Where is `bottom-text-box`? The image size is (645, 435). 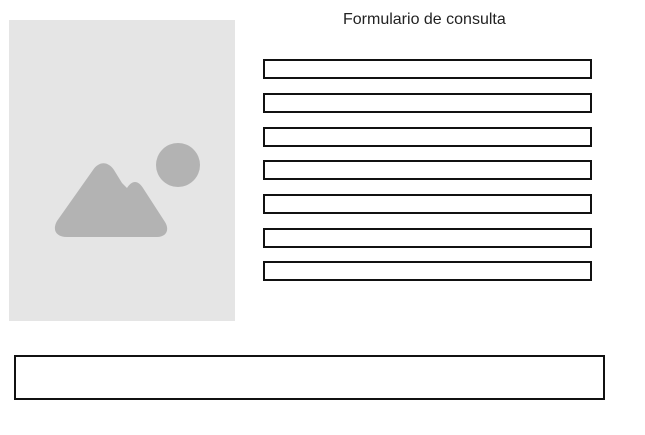
bottom-text-box is located at coordinates (309, 377).